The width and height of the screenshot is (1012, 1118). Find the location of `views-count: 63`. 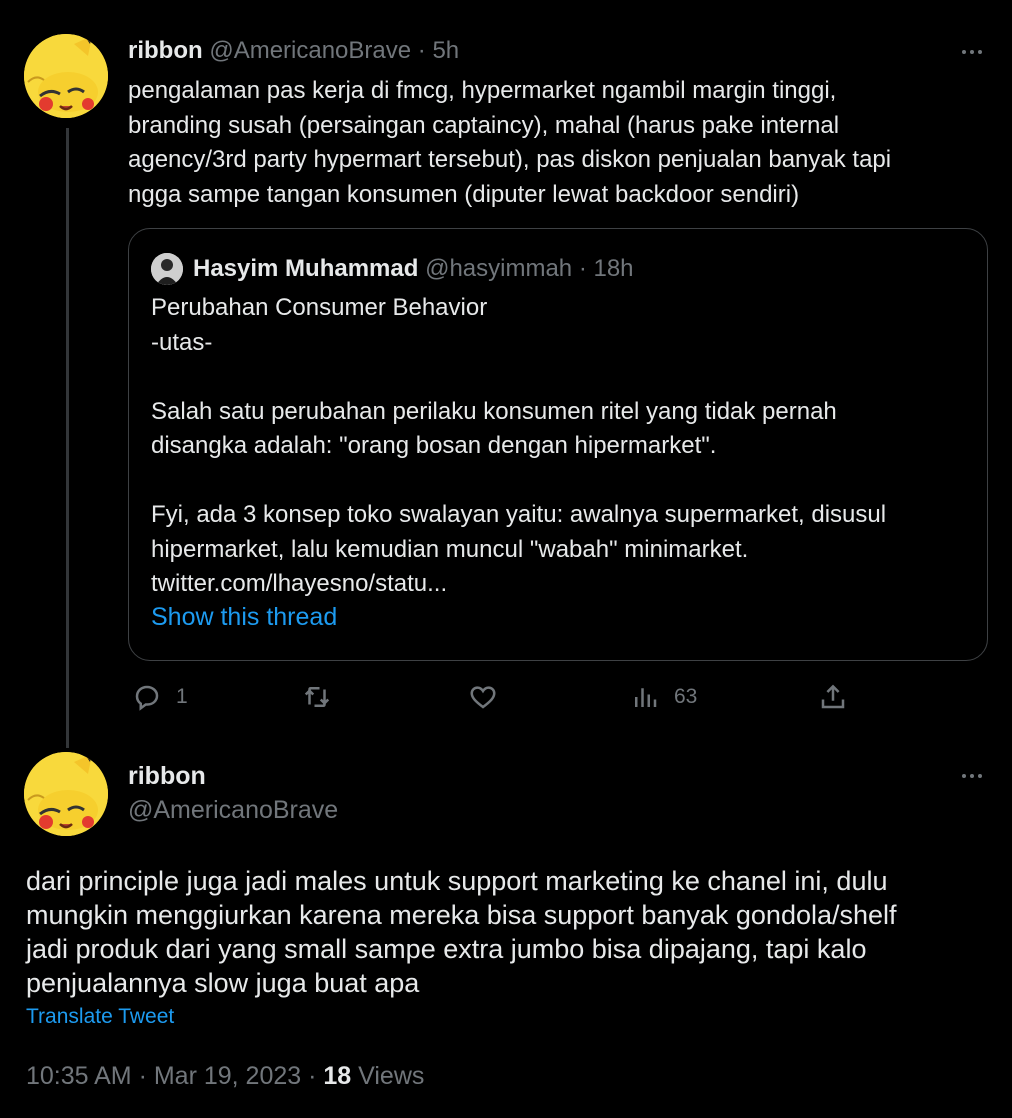

views-count: 63 is located at coordinates (686, 696).